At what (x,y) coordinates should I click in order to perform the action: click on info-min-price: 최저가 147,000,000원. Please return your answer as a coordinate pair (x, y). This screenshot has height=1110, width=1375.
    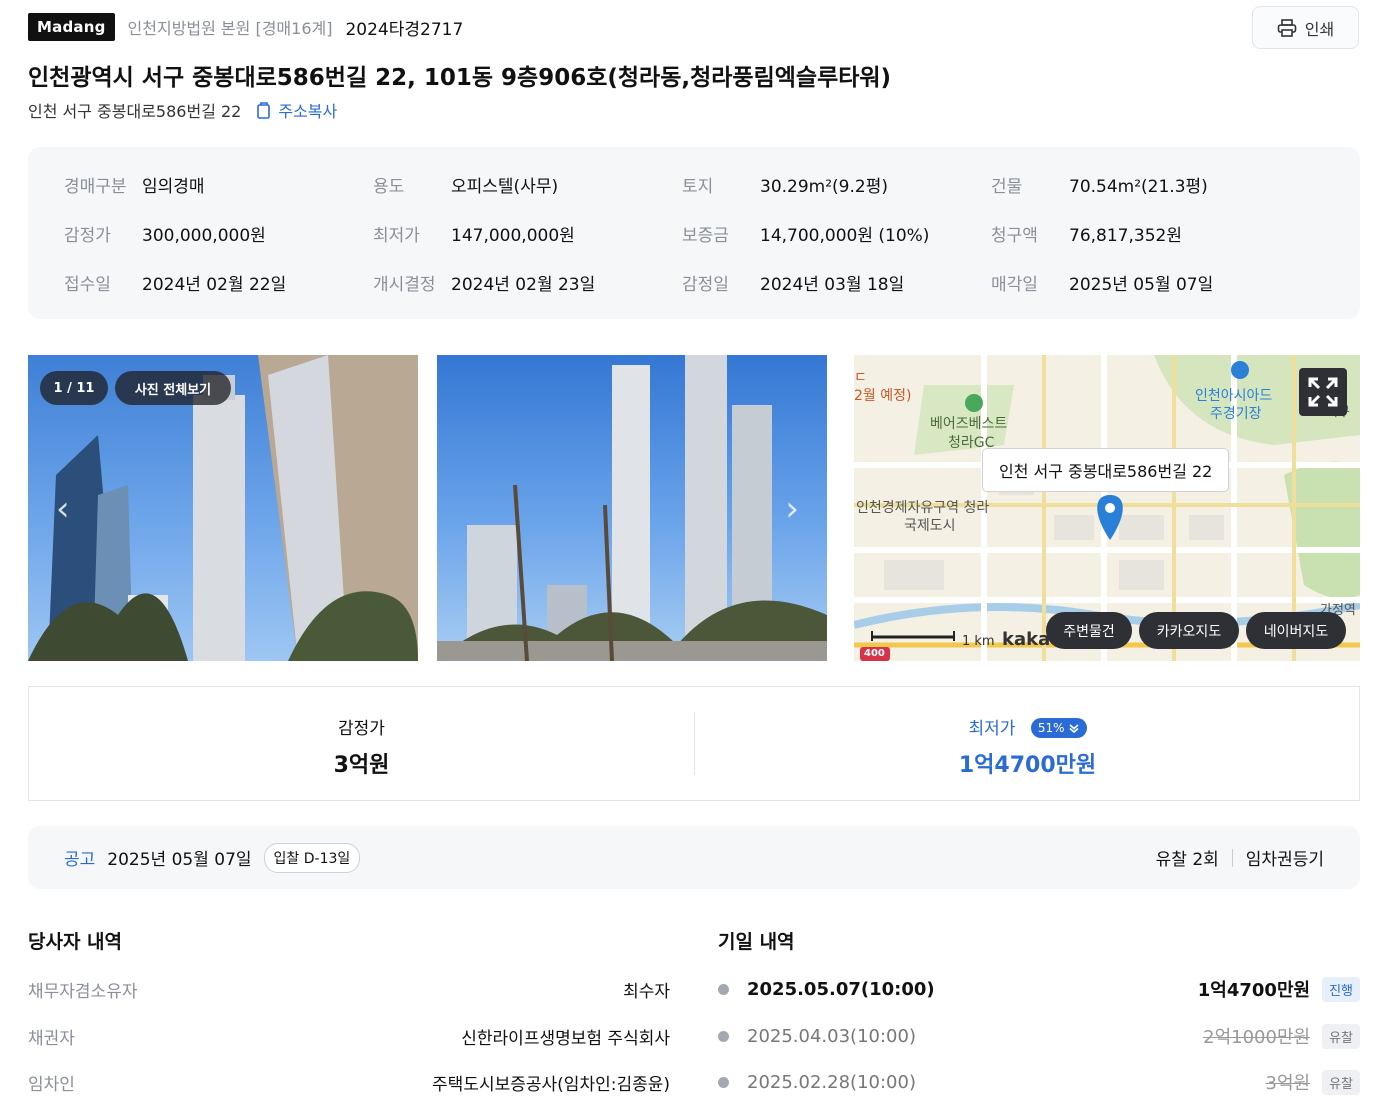
    Looking at the image, I should click on (474, 236).